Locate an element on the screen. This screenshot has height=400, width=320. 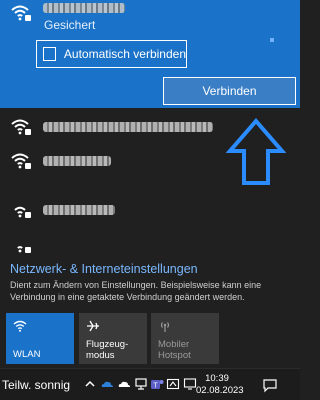
clock-time: 10:39 is located at coordinates (217, 378).